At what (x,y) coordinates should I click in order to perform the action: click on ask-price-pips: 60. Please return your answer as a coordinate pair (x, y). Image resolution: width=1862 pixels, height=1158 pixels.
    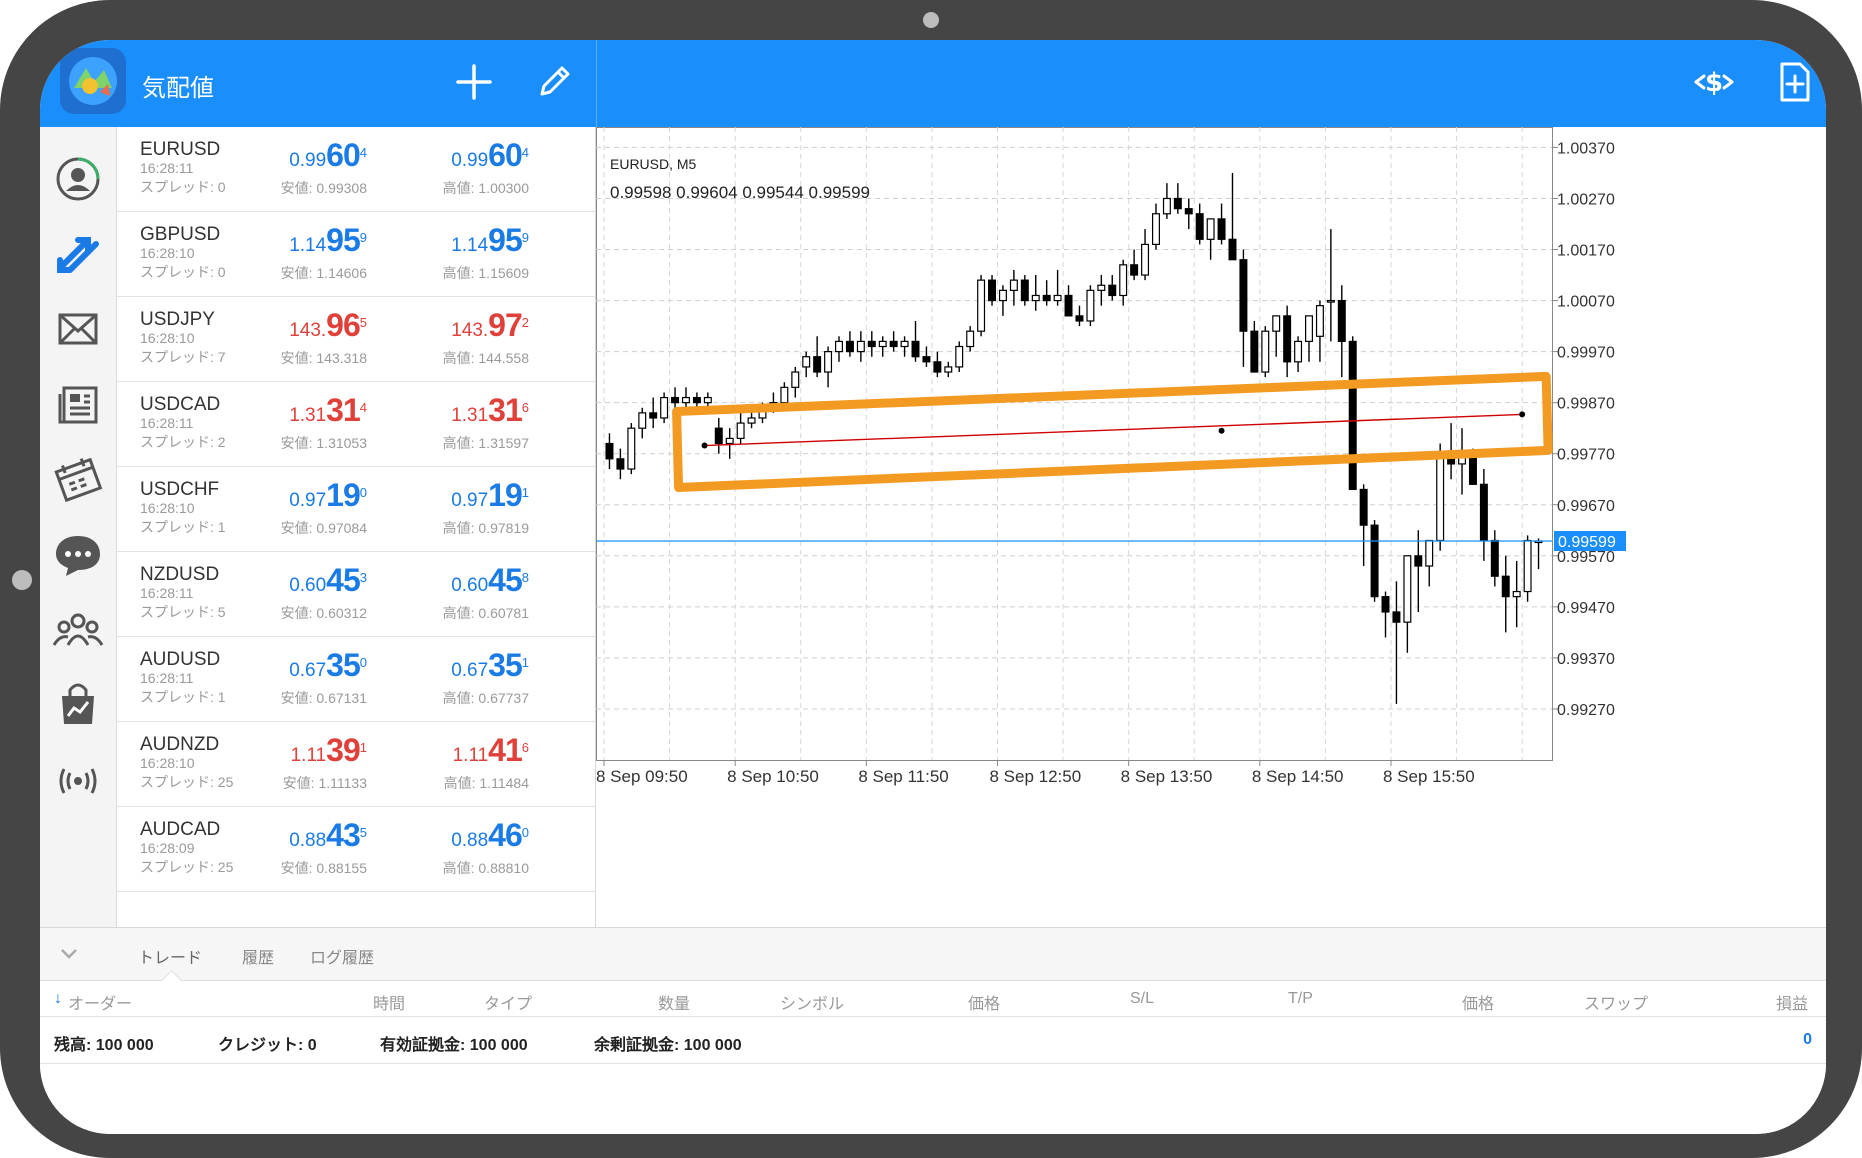
    Looking at the image, I should click on (505, 155).